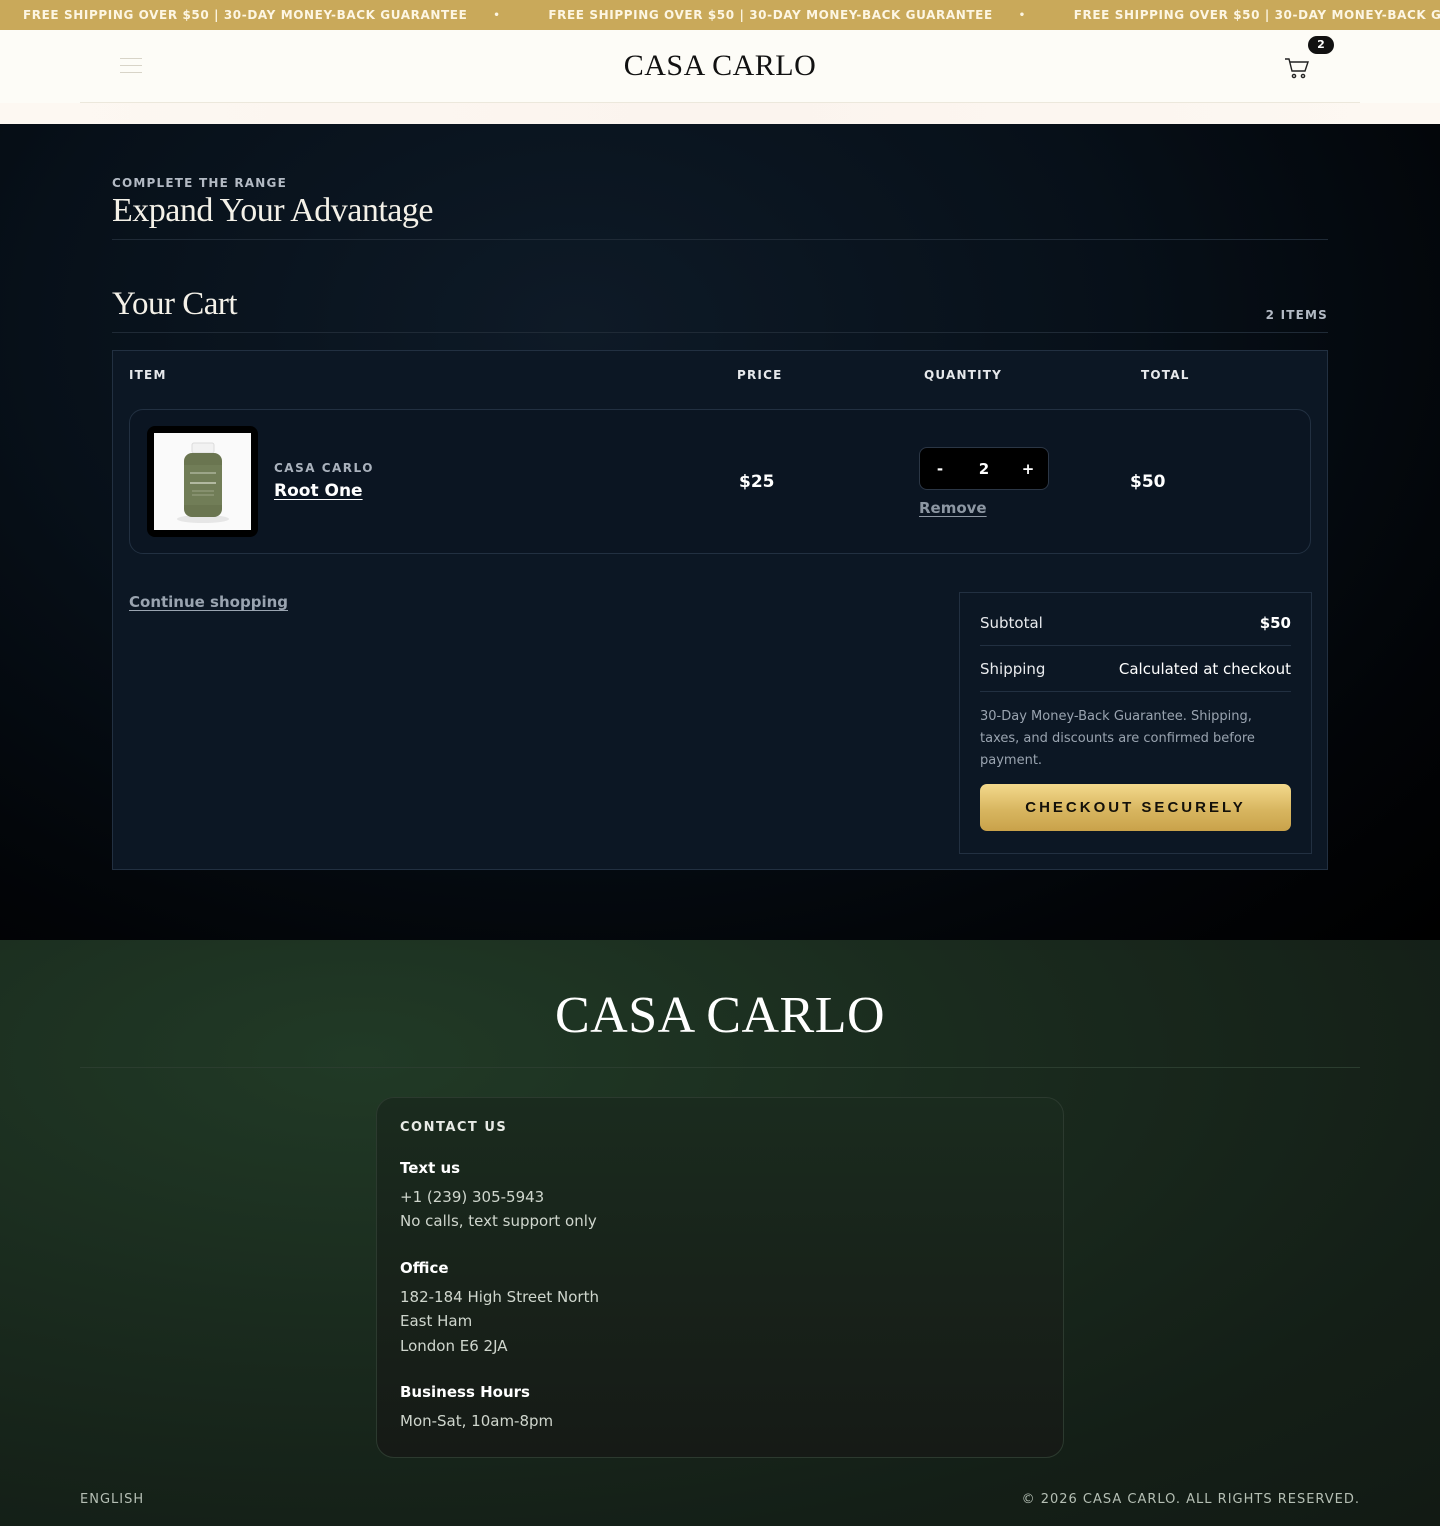  Describe the element at coordinates (720, 1015) in the screenshot. I see `footer-logo: CASA CARLO` at that location.